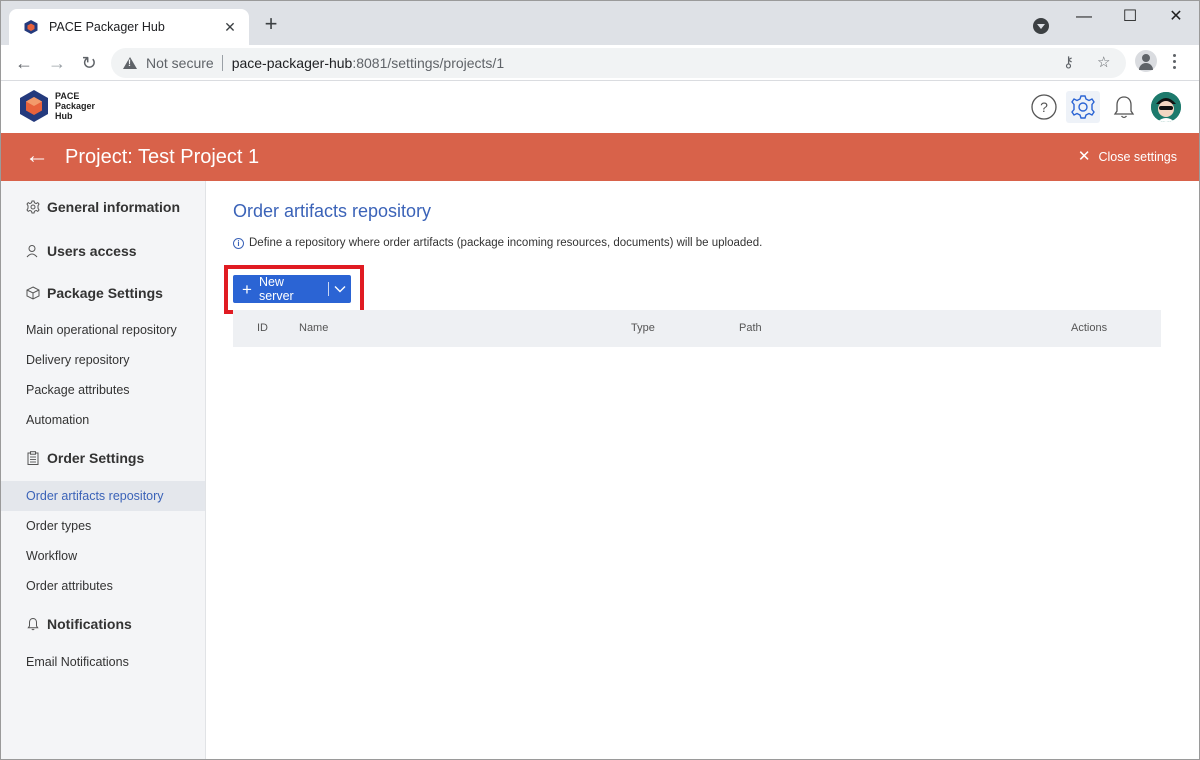 The height and width of the screenshot is (760, 1200). What do you see at coordinates (34, 106) in the screenshot?
I see `pace-logo-icon` at bounding box center [34, 106].